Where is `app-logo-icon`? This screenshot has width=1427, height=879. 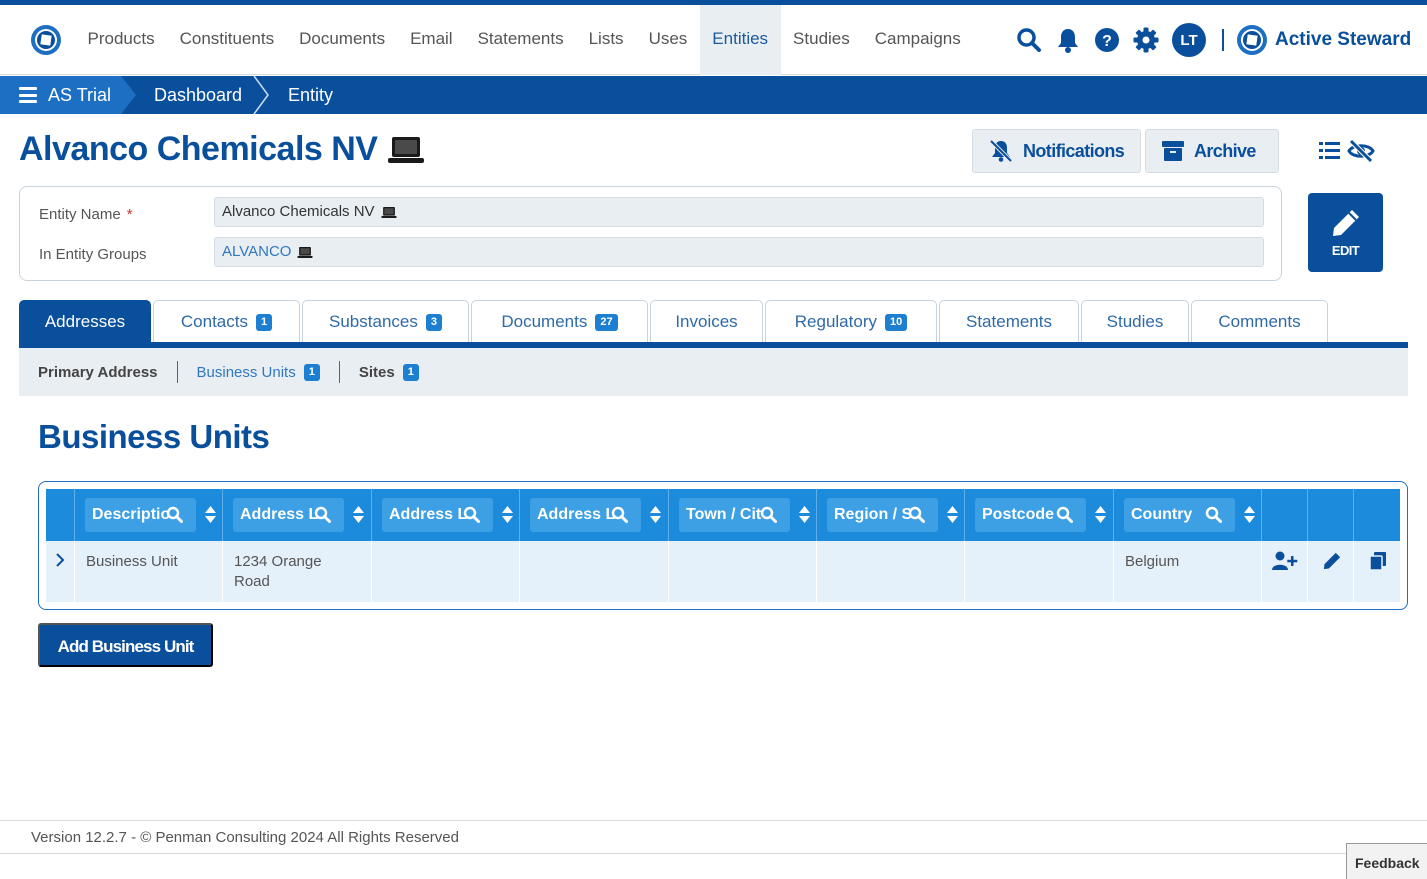
app-logo-icon is located at coordinates (46, 40).